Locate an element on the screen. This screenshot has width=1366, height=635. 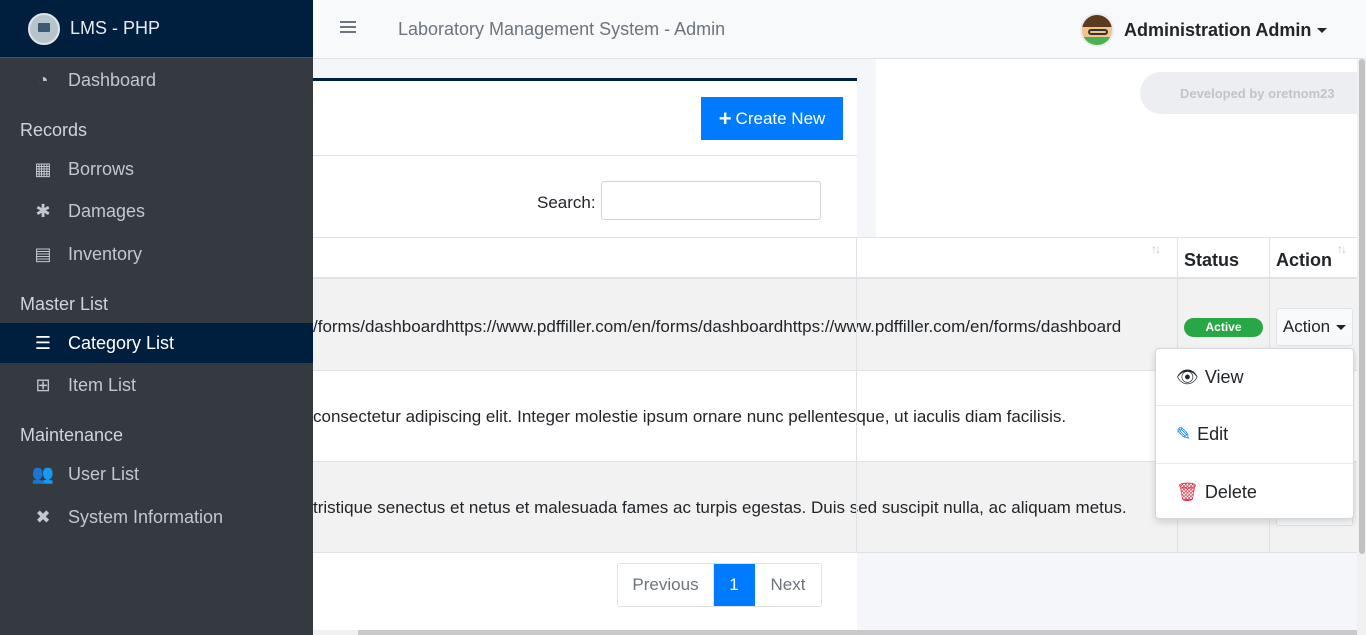
plus-icon: + is located at coordinates (725, 118).